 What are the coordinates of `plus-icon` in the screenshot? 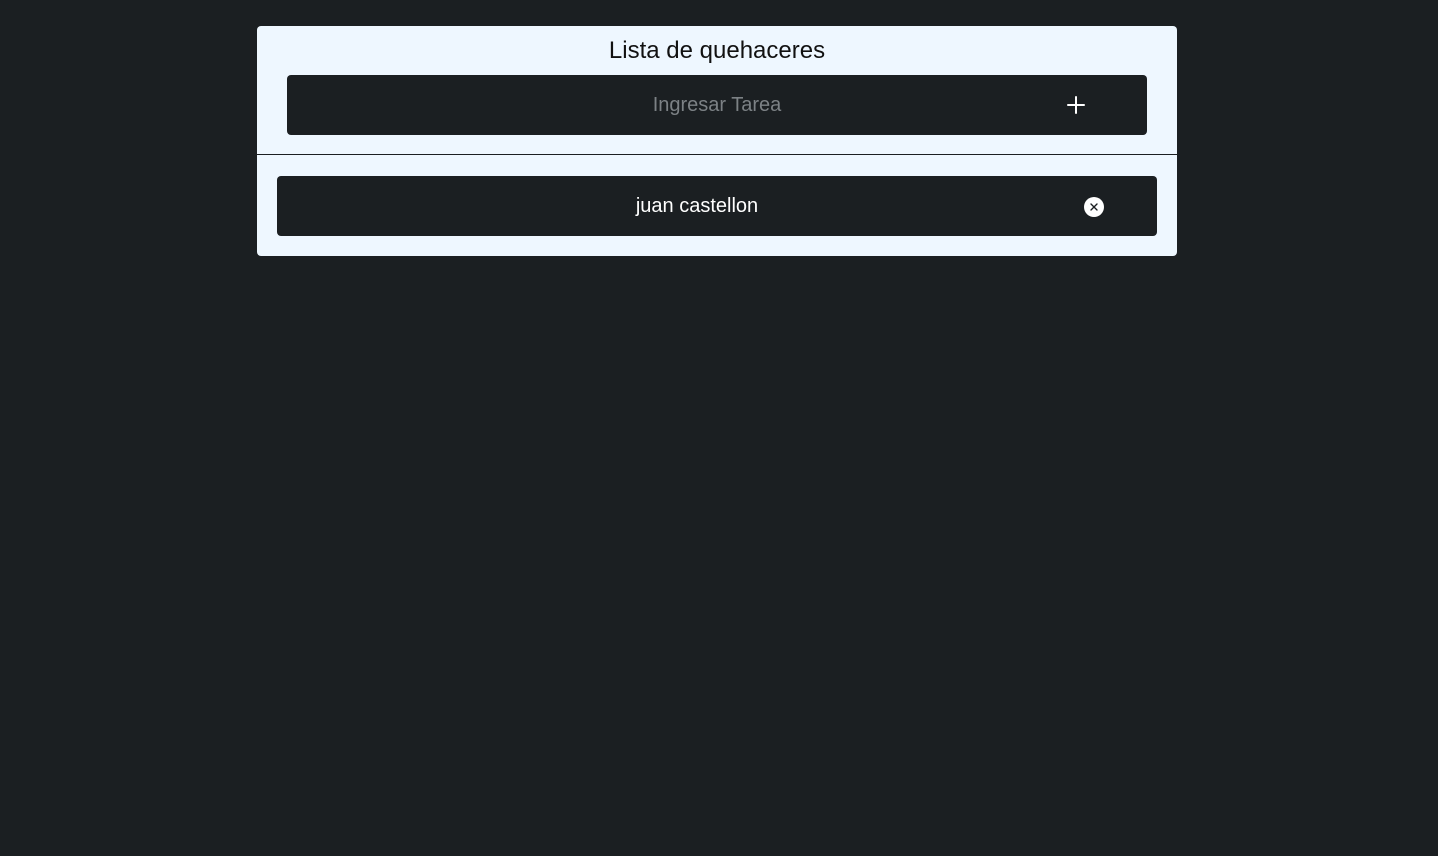 It's located at (1076, 105).